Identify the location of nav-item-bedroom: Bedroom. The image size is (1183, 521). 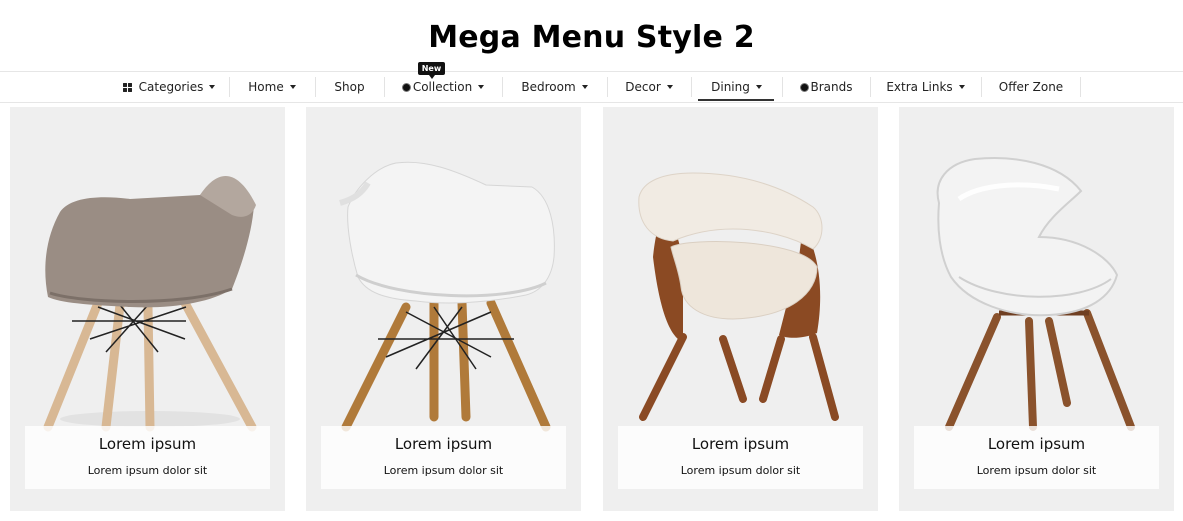
(554, 87).